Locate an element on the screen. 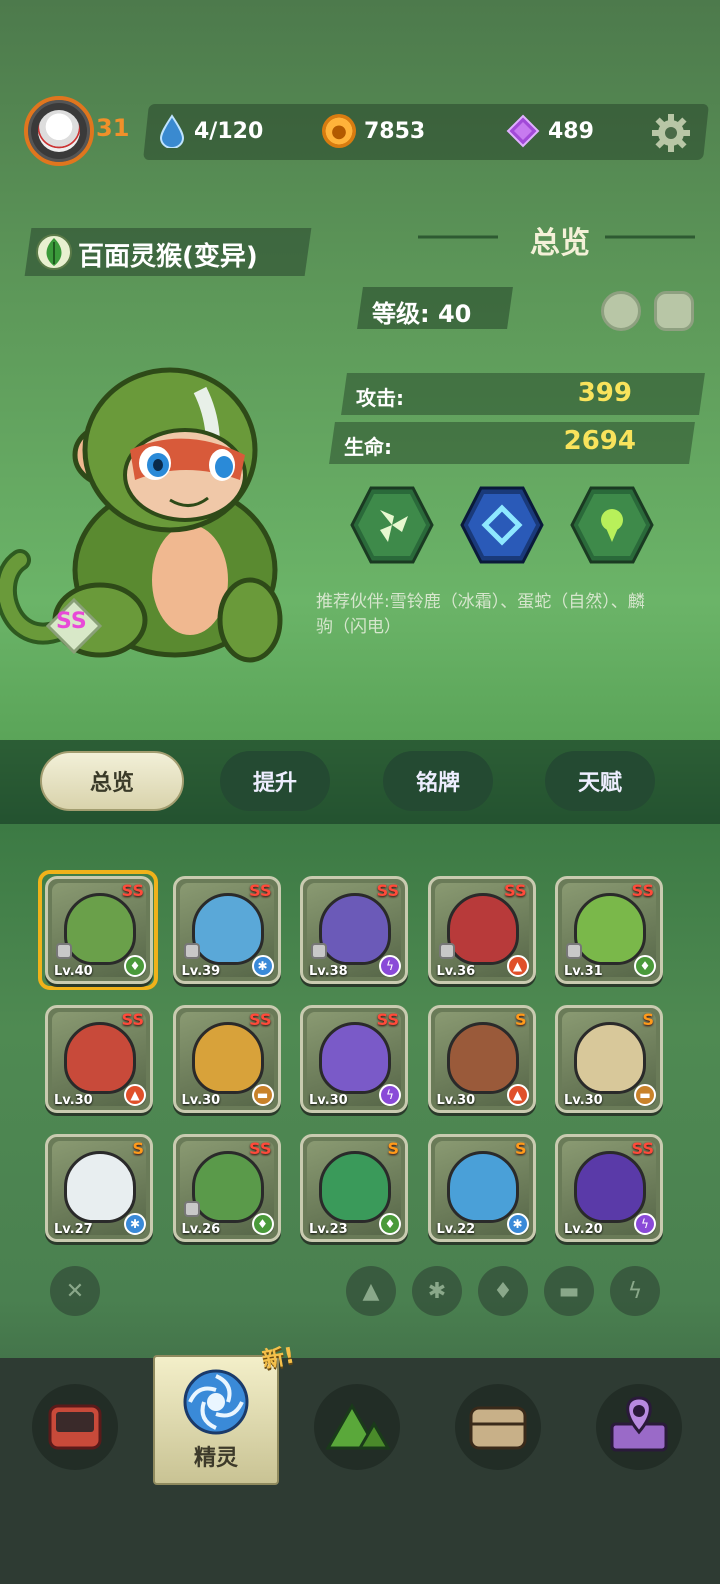 The image size is (720, 1584). spirit-card: S Lv.23 ♦ is located at coordinates (354, 1188).